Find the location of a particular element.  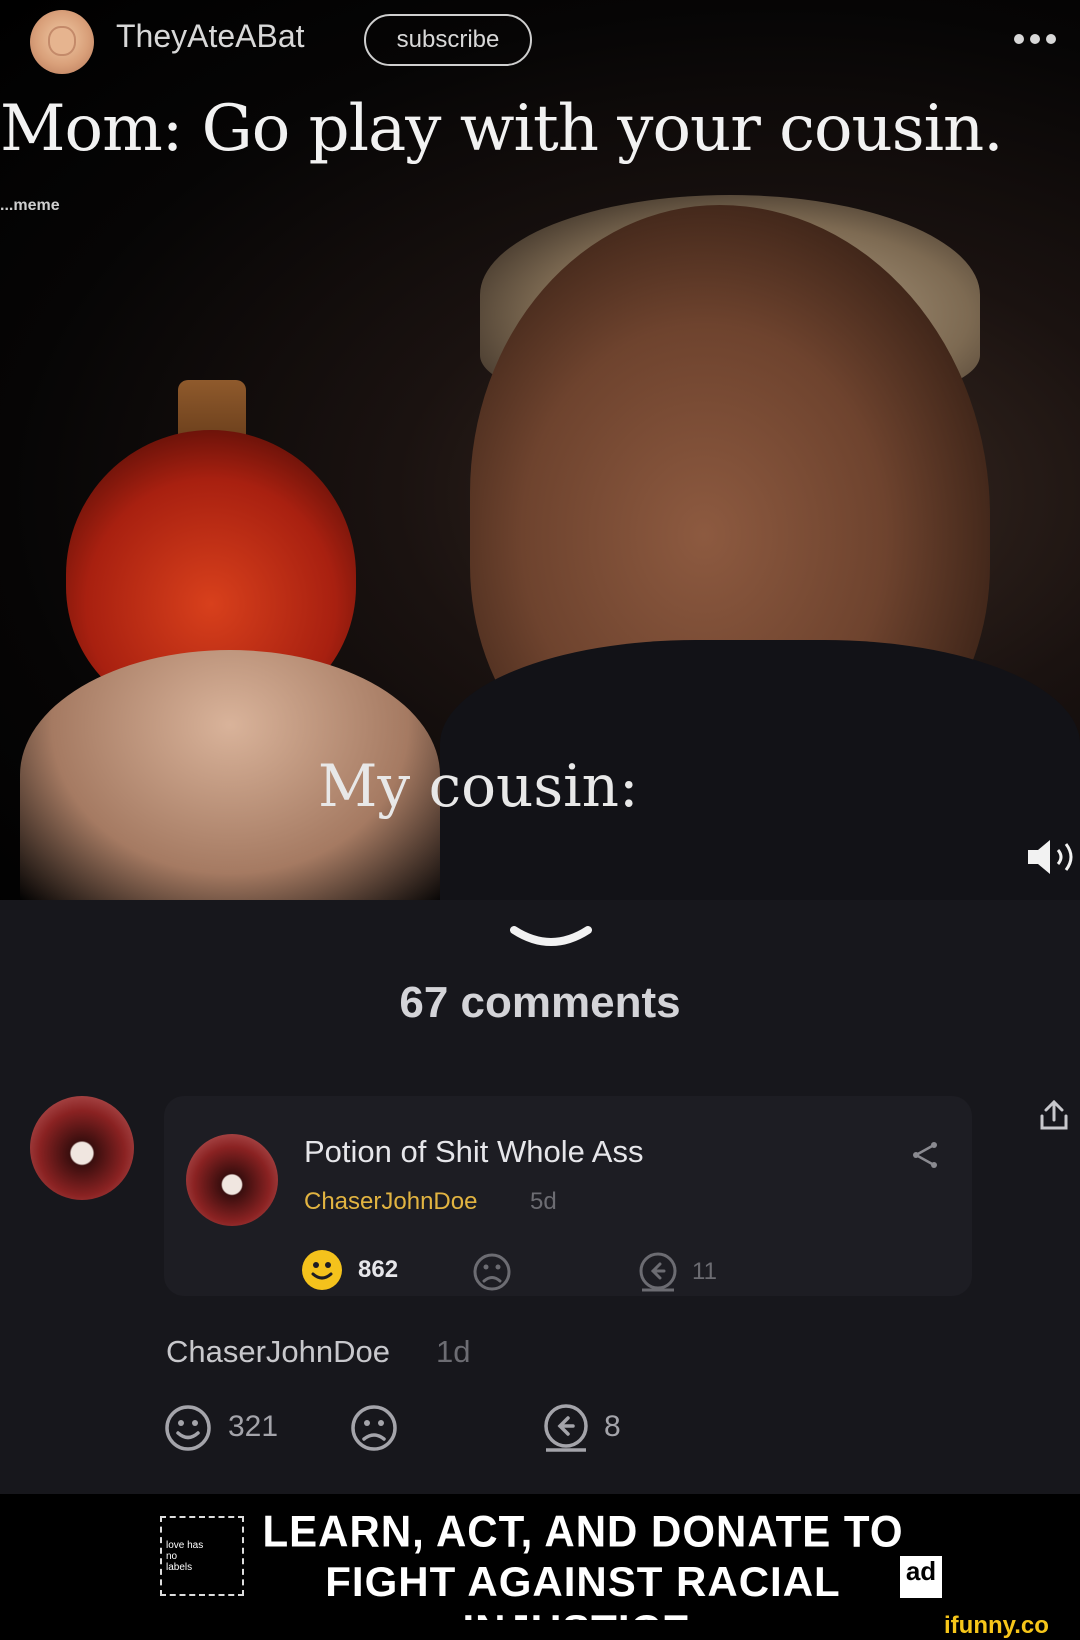

quoted-avatar is located at coordinates (232, 1180).